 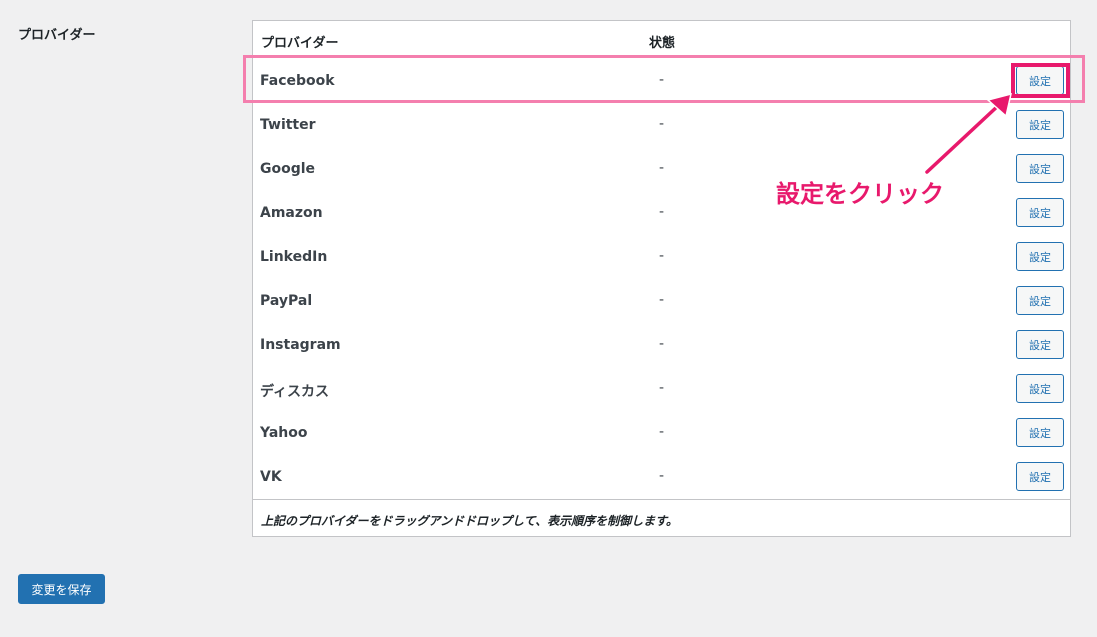 What do you see at coordinates (662, 43) in the screenshot?
I see `header-status: 状態` at bounding box center [662, 43].